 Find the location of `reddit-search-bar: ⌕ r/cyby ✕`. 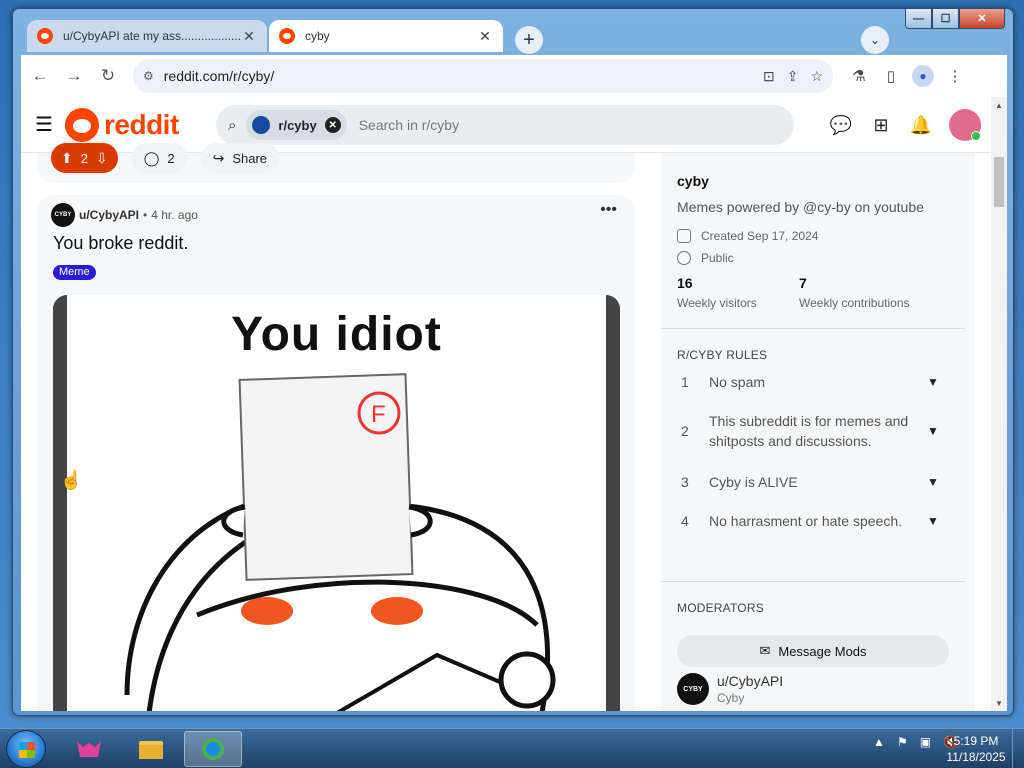

reddit-search-bar: ⌕ r/cyby ✕ is located at coordinates (505, 125).